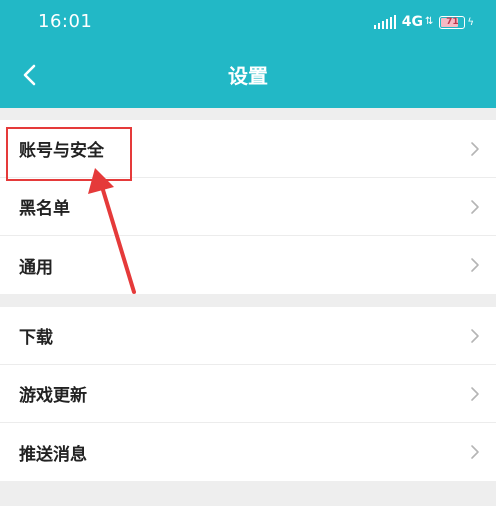  I want to click on settings-item-game-update: 游戏更新, so click(248, 394).